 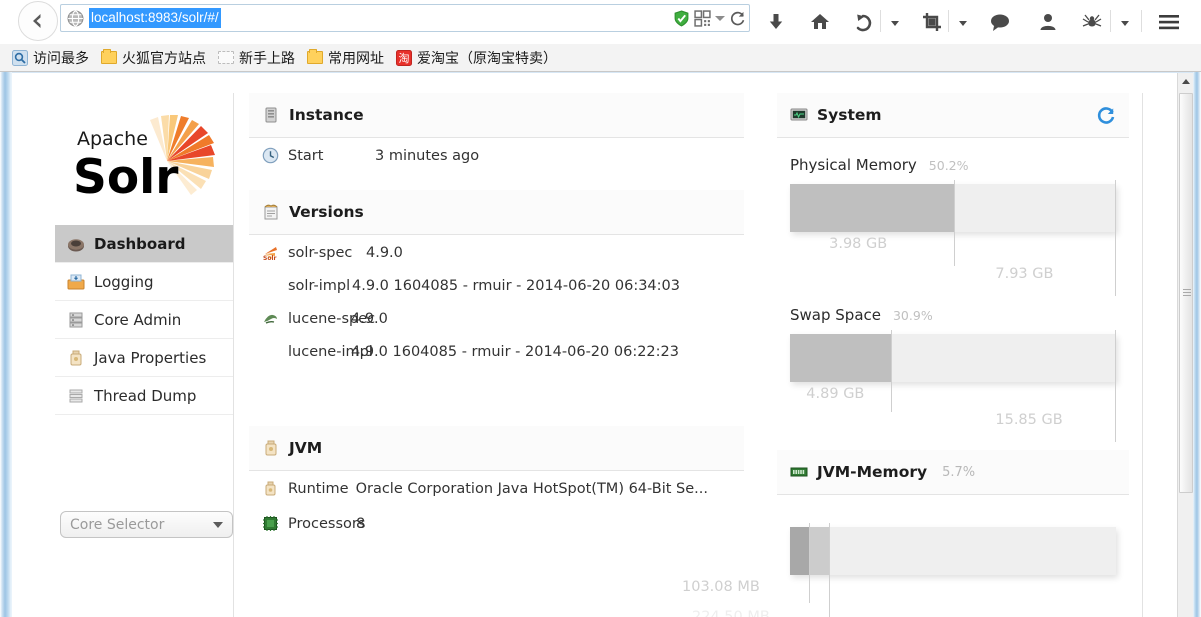 What do you see at coordinates (835, 394) in the screenshot?
I see `meter-used-value: 4.89 GB` at bounding box center [835, 394].